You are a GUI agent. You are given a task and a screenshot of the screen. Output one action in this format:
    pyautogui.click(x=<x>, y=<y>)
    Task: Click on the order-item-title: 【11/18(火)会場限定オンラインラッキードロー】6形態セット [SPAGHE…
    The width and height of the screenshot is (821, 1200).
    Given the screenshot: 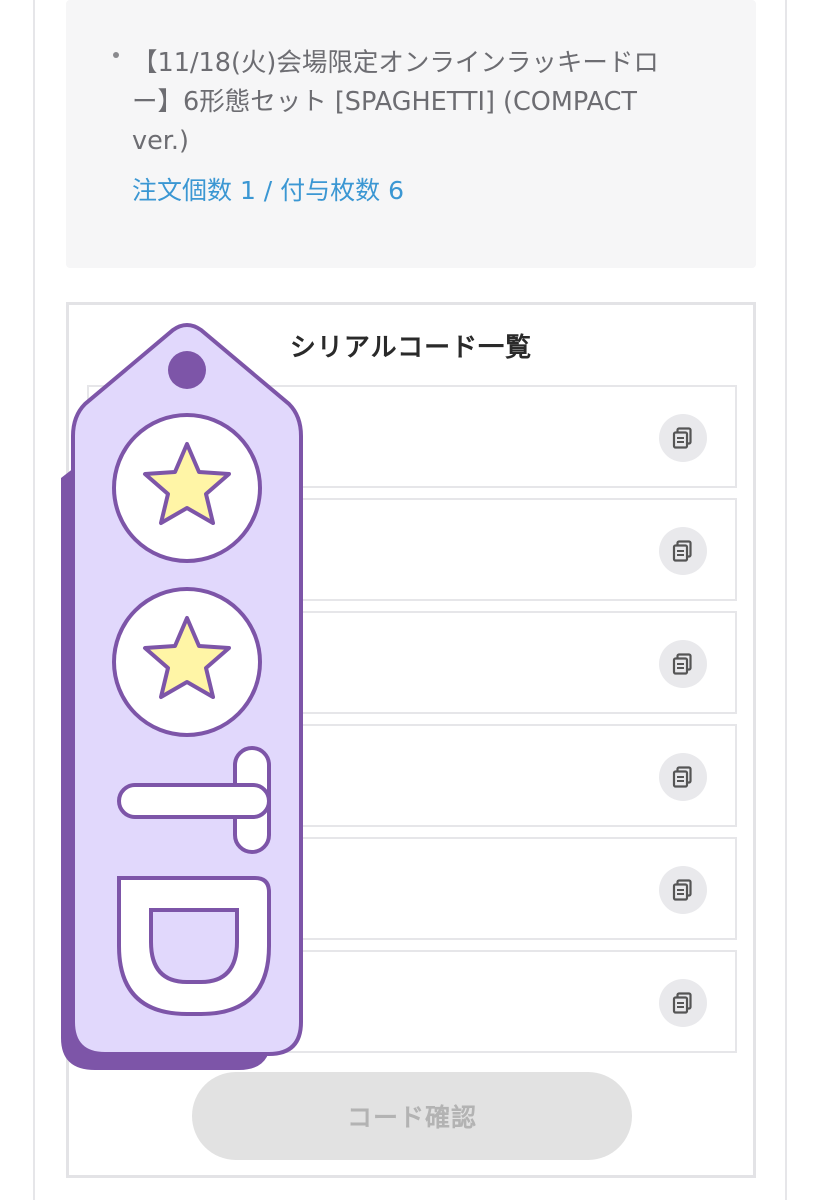 What is the action you would take?
    pyautogui.click(x=395, y=102)
    